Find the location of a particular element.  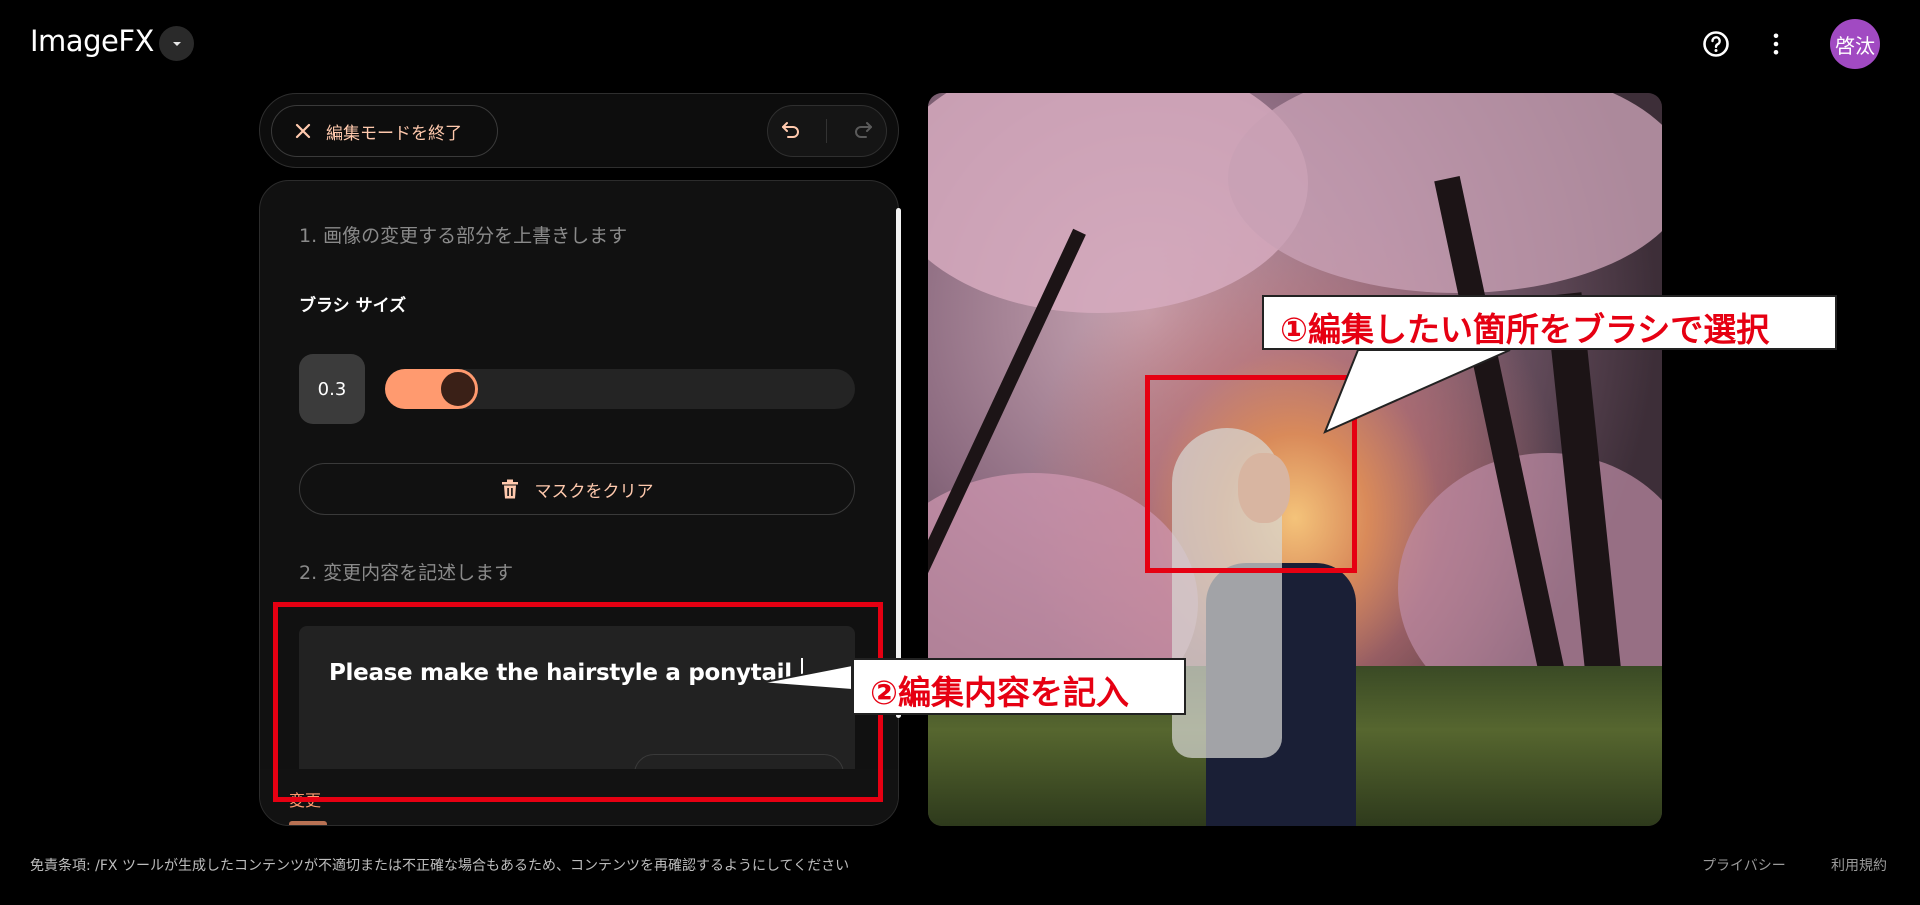

top-bar: ImageFX 啓汰 is located at coordinates (960, 44).